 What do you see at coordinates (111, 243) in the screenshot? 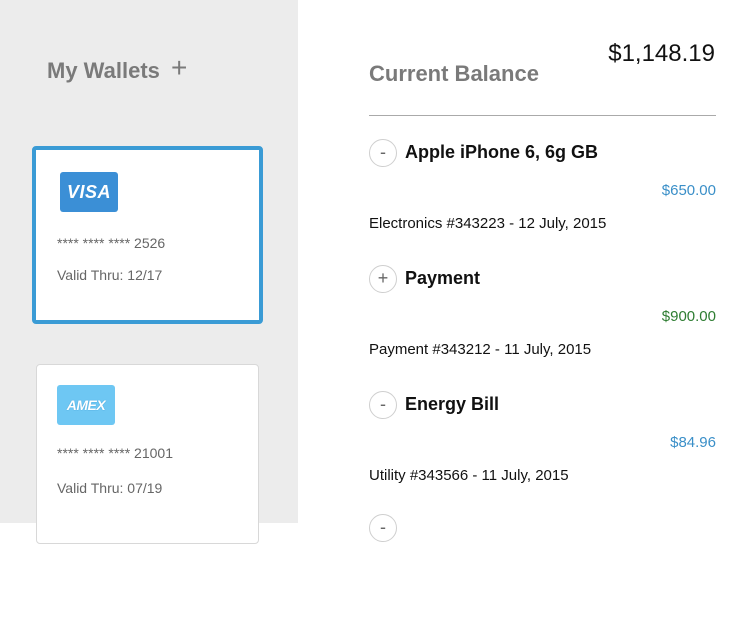
I see `card-number: **** **** **** 2526` at bounding box center [111, 243].